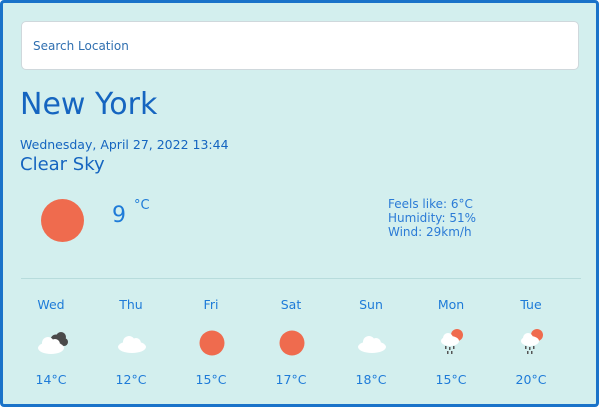 The width and height of the screenshot is (599, 407). I want to click on cloud-dark-icon, so click(53, 343).